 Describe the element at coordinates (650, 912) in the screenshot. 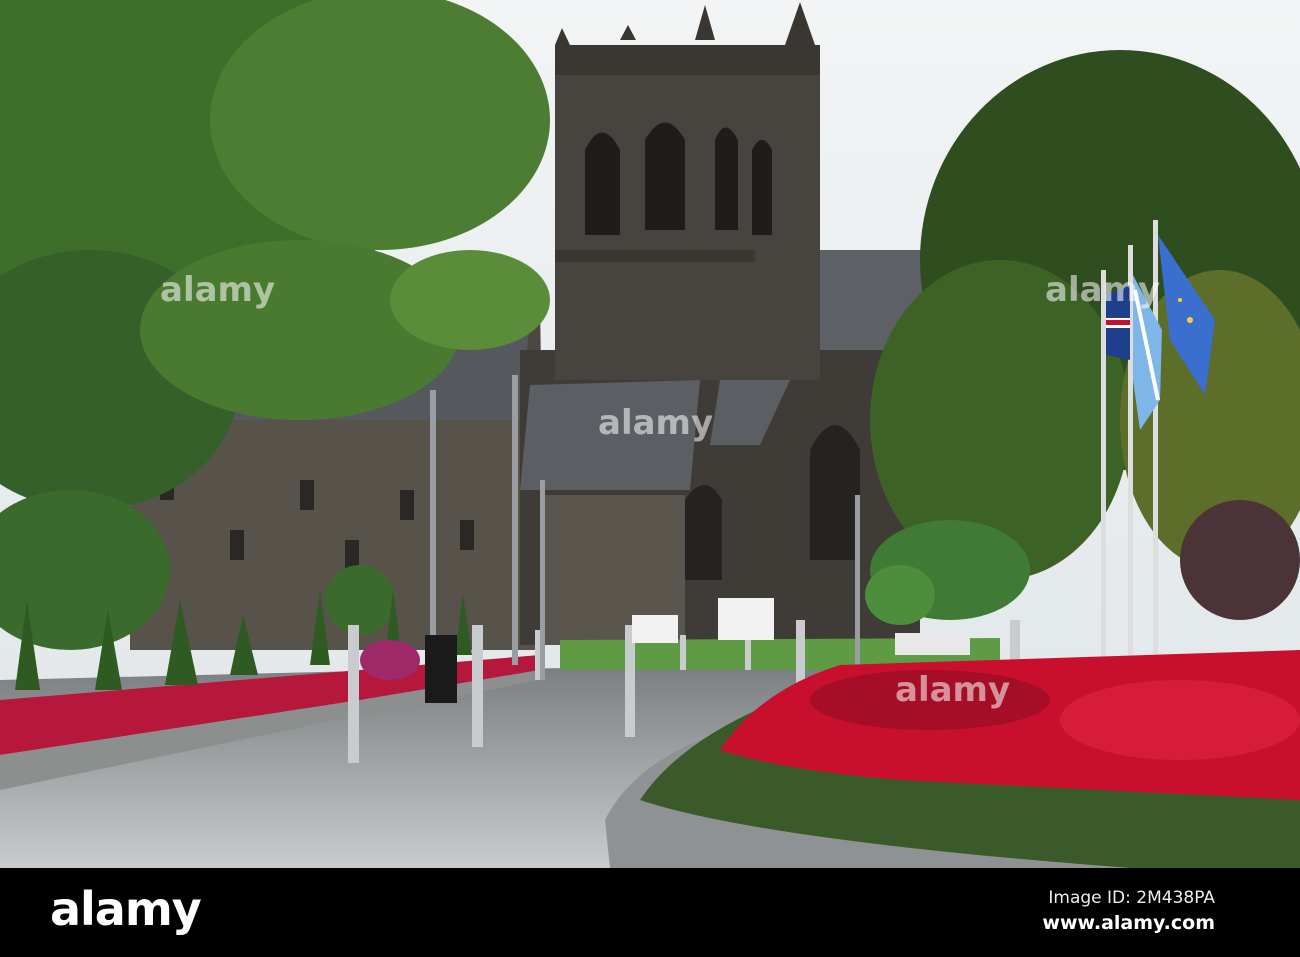

I see `footer-bar: alamy Image ID: 2M438PA www.alamy.com` at that location.